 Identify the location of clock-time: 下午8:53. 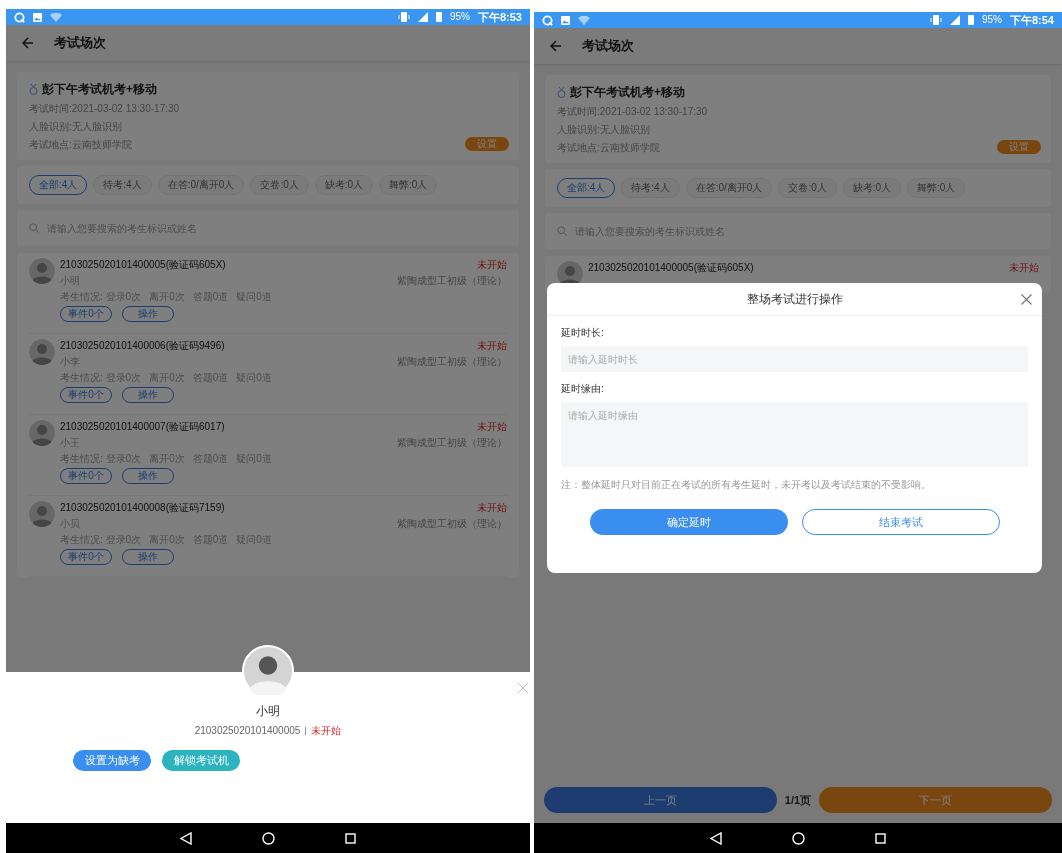
(499, 17).